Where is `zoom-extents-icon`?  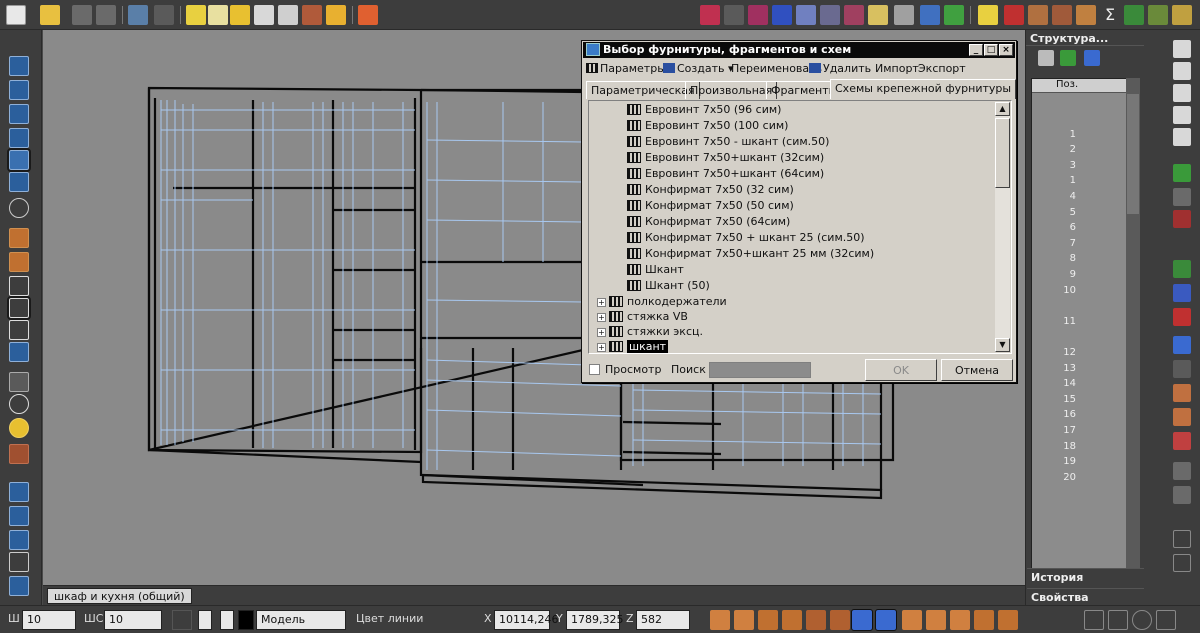 zoom-extents-icon is located at coordinates (19, 516).